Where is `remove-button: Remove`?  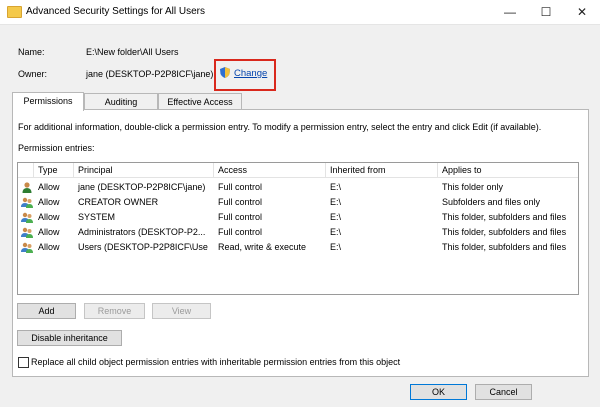 remove-button: Remove is located at coordinates (114, 311).